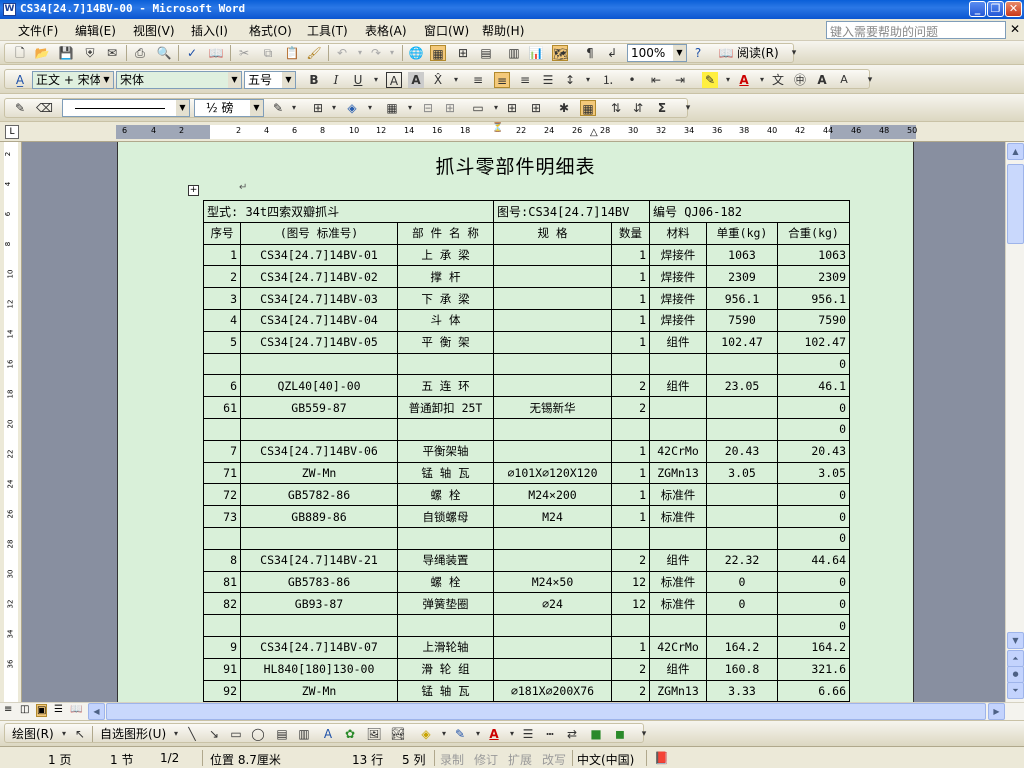 The image size is (1024, 768). Describe the element at coordinates (222, 342) in the screenshot. I see `seq-cell: 5` at that location.